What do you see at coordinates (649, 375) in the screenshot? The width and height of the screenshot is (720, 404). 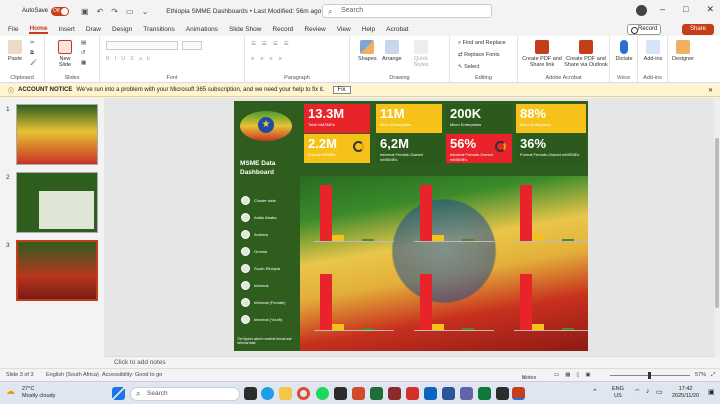 I see `zoom-slider-thumb` at bounding box center [649, 375].